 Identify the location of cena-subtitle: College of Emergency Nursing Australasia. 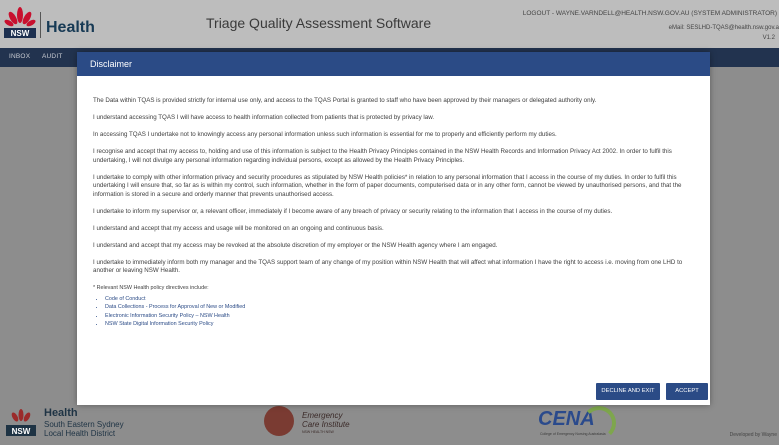
(573, 434).